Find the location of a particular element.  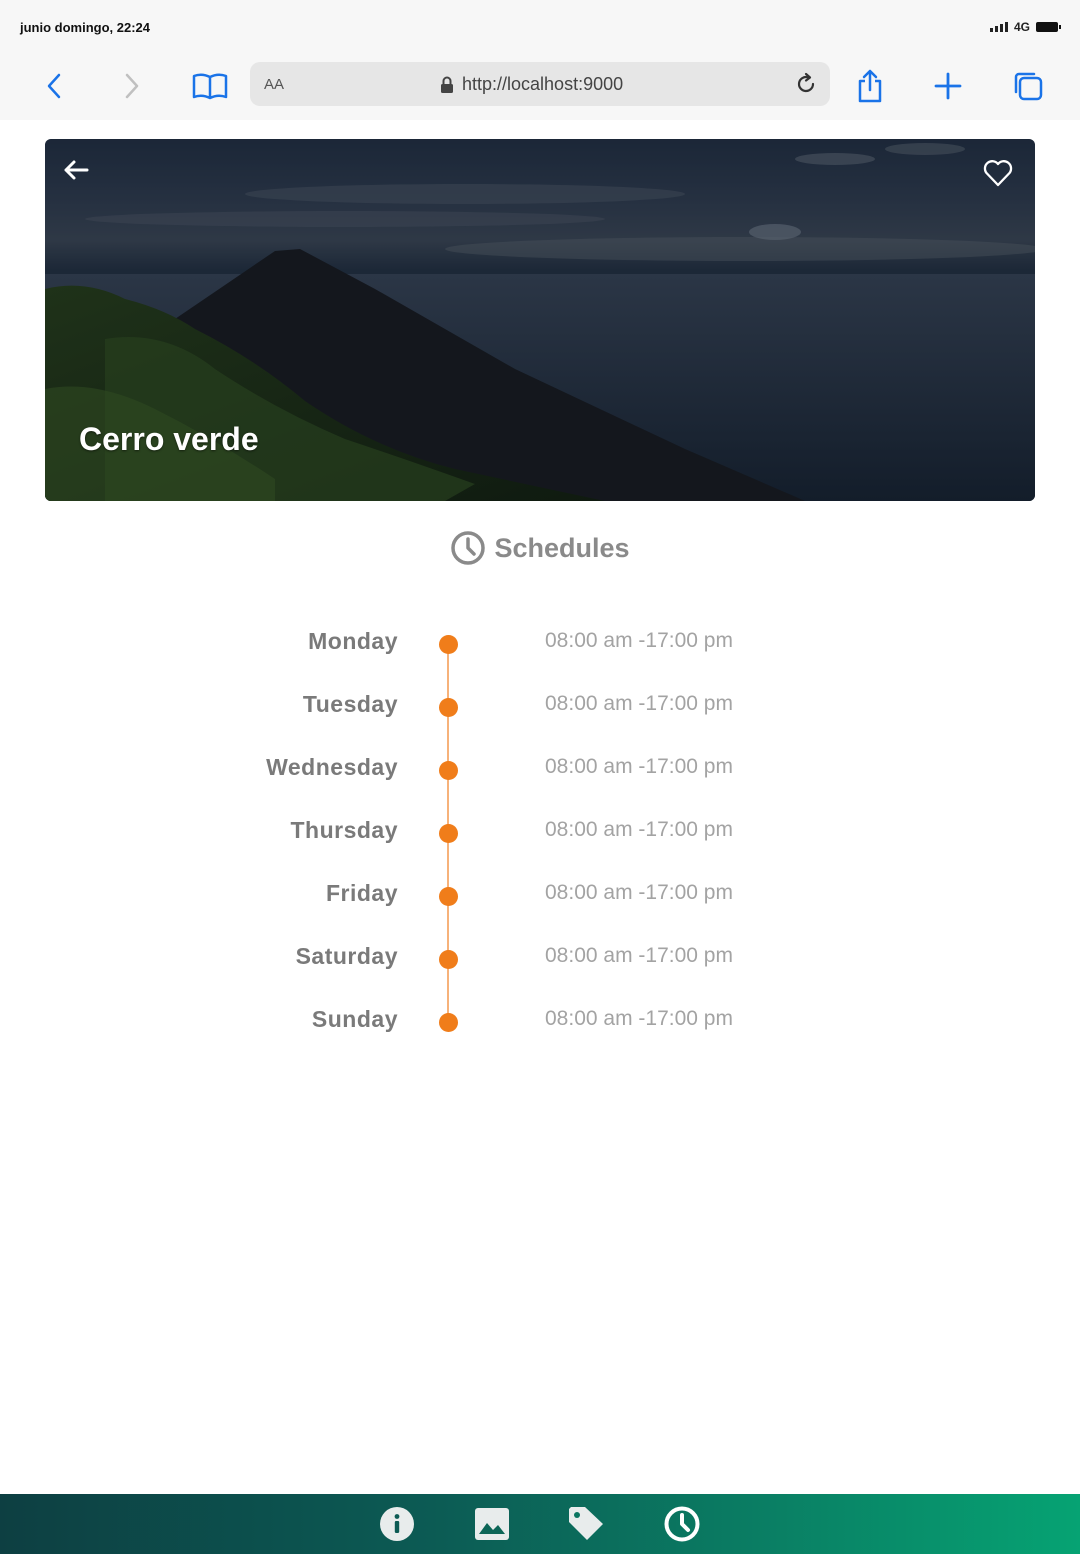

day-label: Tuesday is located at coordinates (350, 704).